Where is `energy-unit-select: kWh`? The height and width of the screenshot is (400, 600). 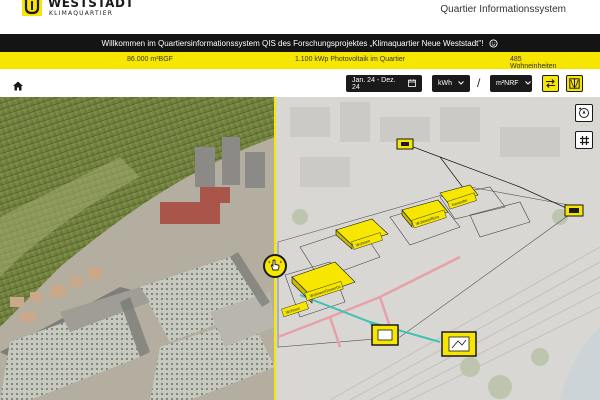 energy-unit-select: kWh is located at coordinates (451, 83).